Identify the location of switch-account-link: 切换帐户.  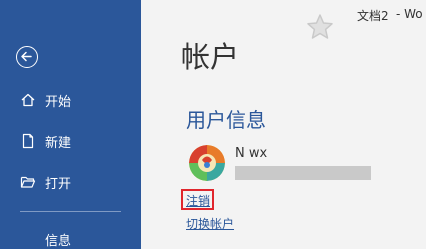
(210, 223).